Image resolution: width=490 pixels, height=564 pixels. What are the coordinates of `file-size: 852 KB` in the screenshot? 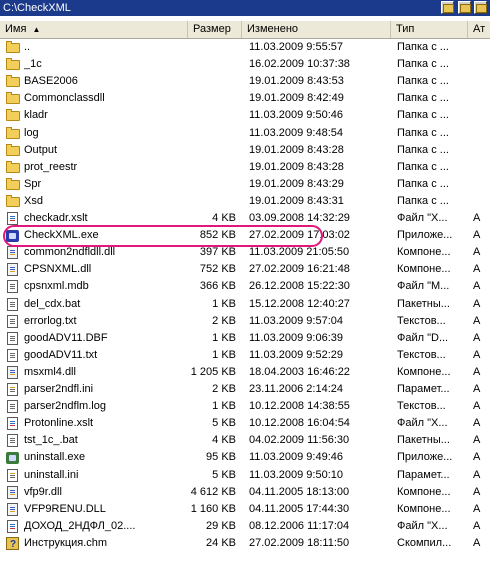 It's located at (217, 235).